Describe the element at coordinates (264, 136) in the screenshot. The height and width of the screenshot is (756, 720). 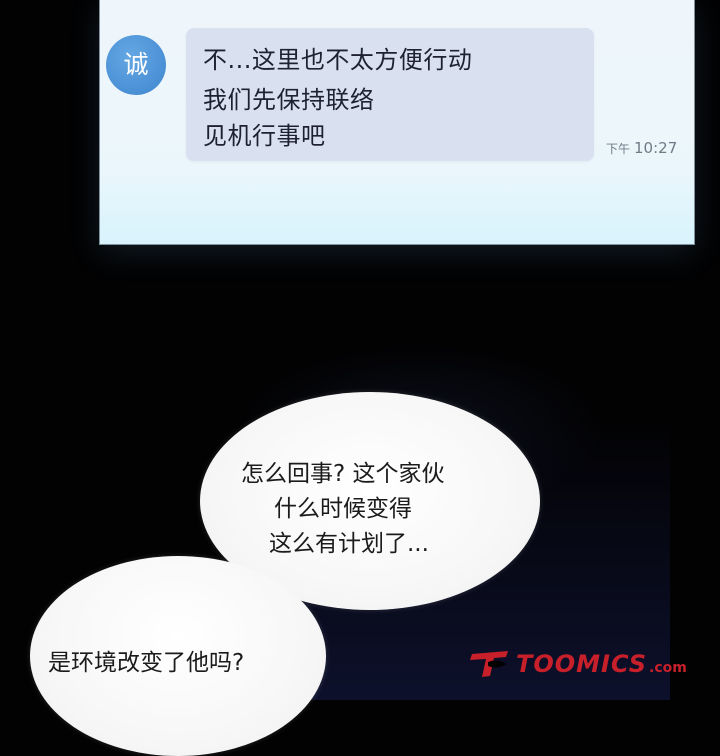
I see `message-line: 见机行事吧` at that location.